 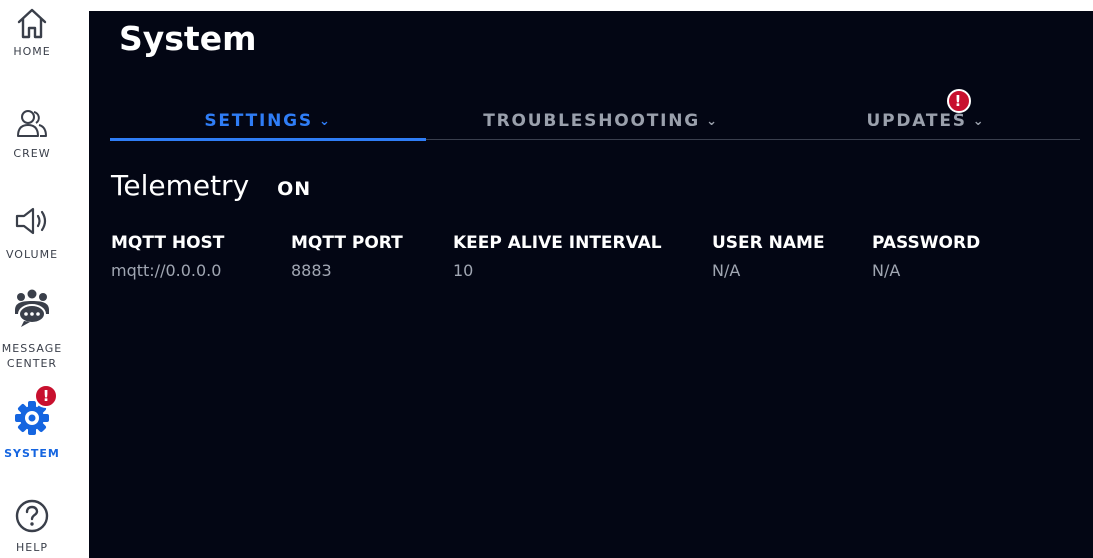 I want to click on telemetry-title: Telemetry, so click(x=180, y=185).